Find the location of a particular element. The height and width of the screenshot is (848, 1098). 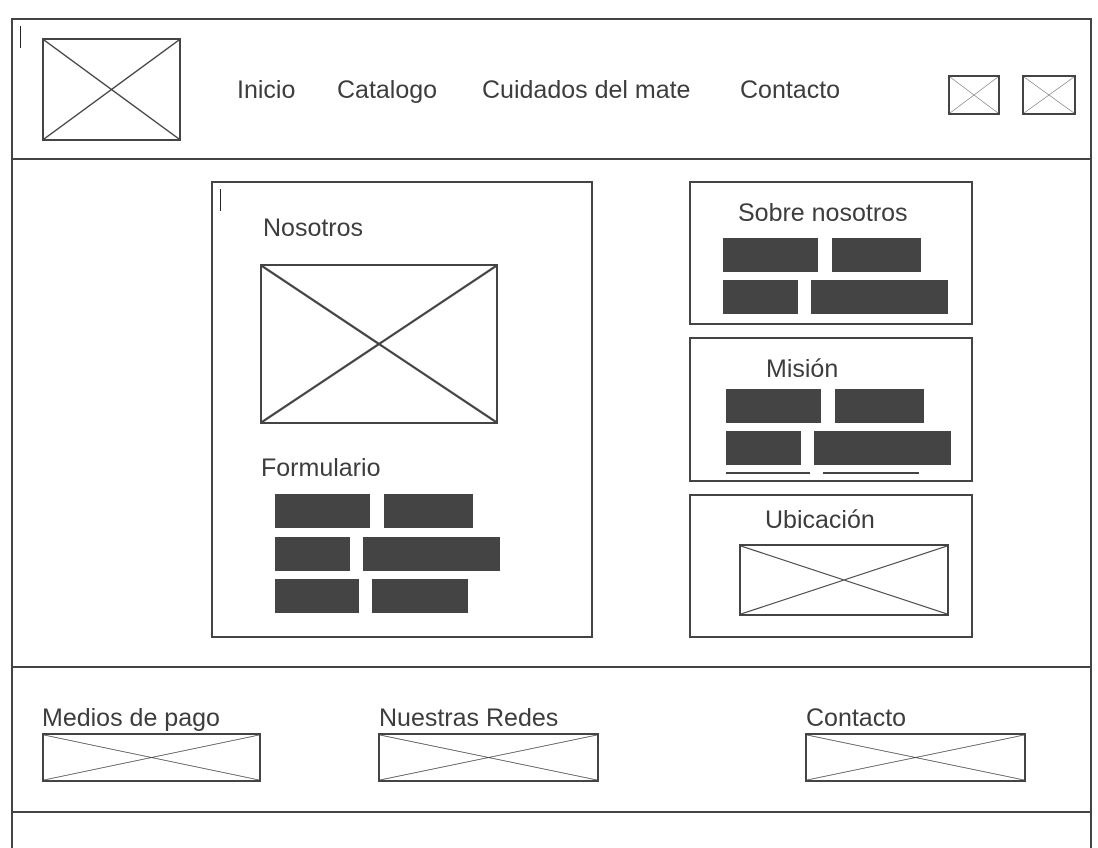

nav-cuidados-del-mate: Cuidados del mate is located at coordinates (586, 90).